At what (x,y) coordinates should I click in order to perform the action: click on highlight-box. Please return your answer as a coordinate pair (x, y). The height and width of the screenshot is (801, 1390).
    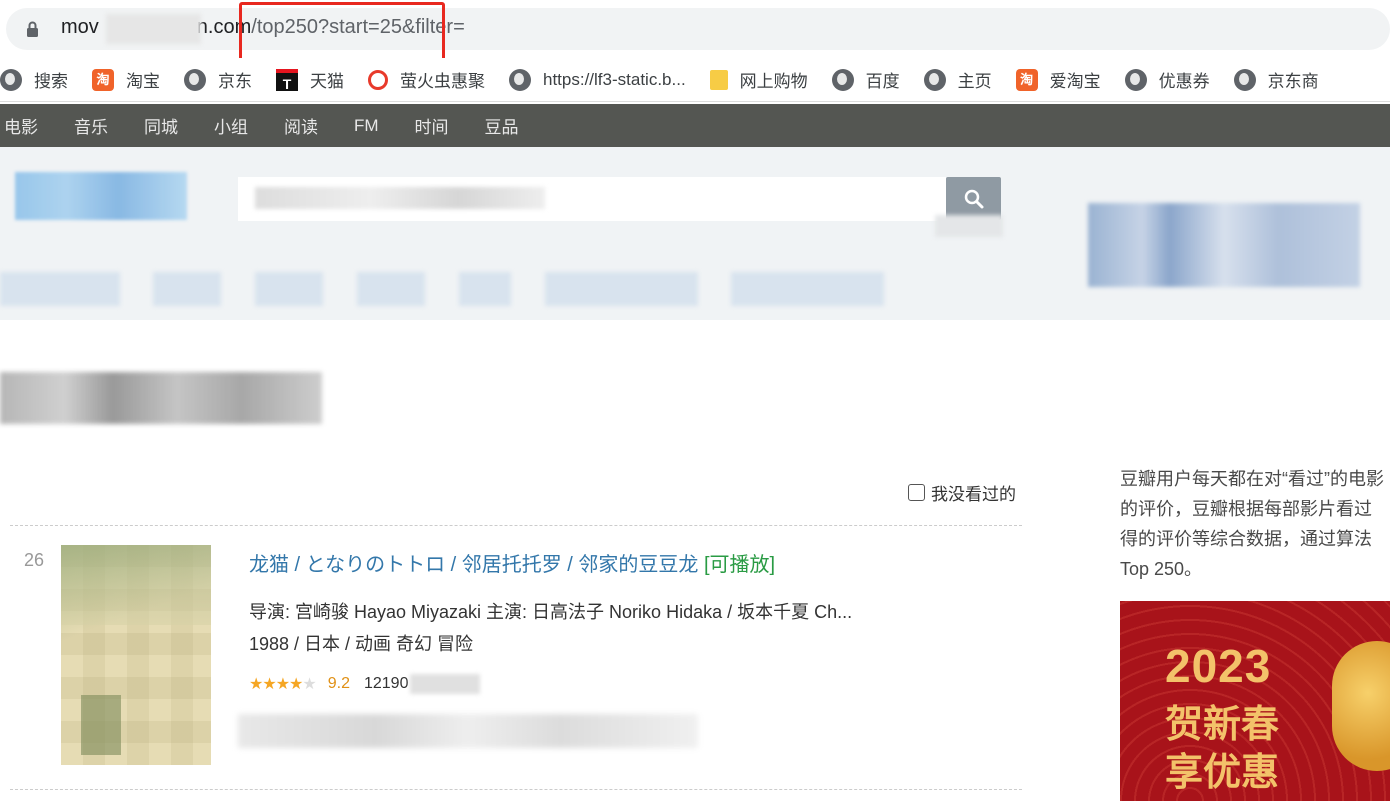
    Looking at the image, I should click on (342, 32).